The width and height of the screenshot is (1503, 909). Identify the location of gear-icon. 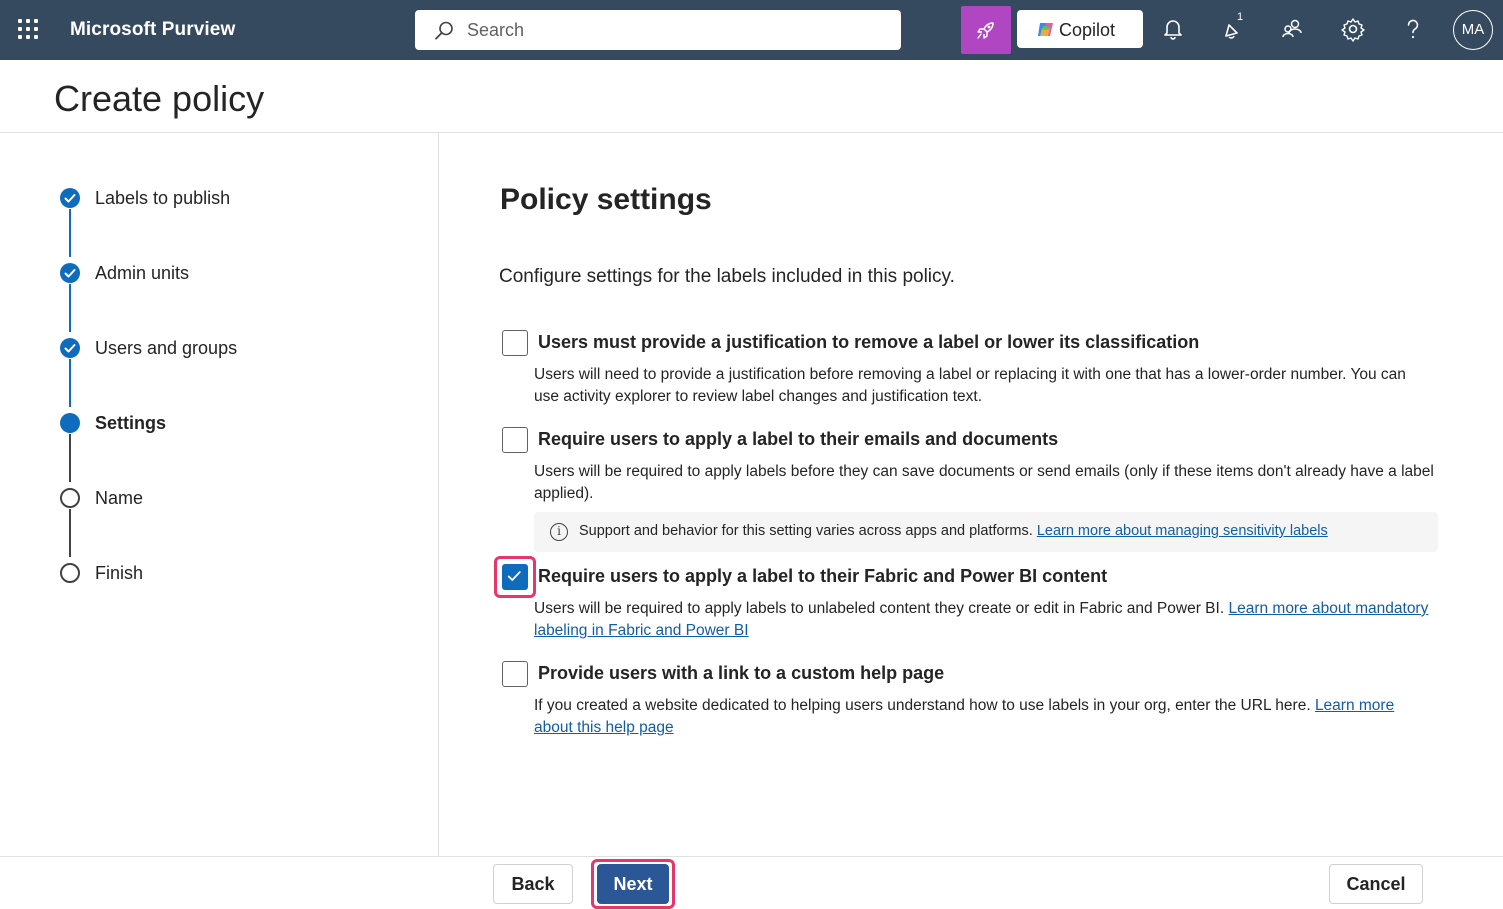
(1353, 29).